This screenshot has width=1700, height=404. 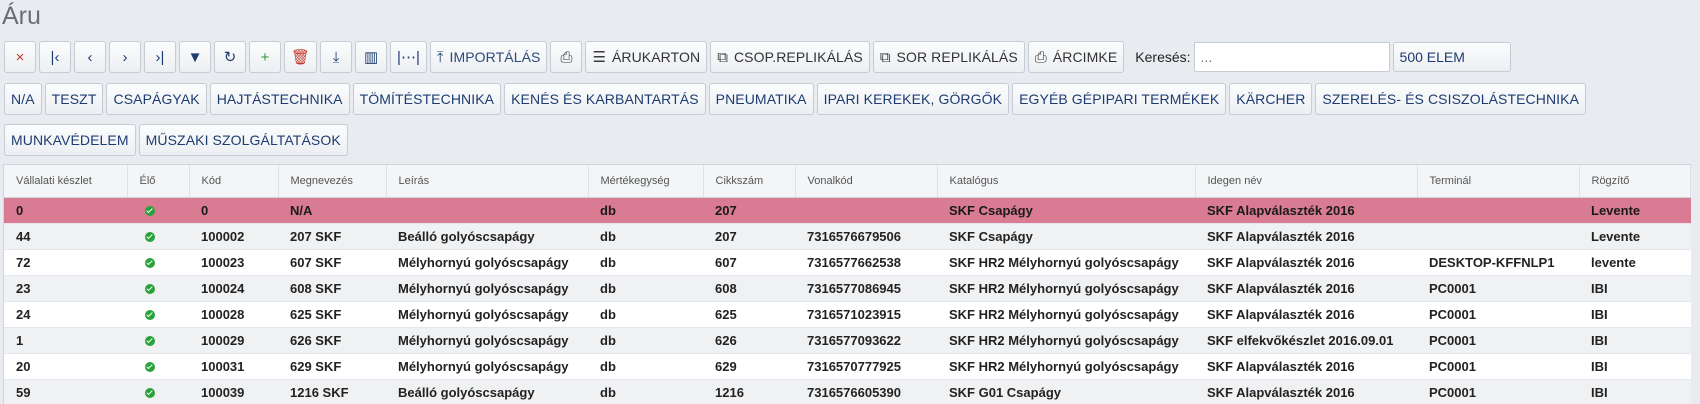 What do you see at coordinates (913, 99) in the screenshot?
I see `category-button: IPARI KEREKEK, GÖRGŐK` at bounding box center [913, 99].